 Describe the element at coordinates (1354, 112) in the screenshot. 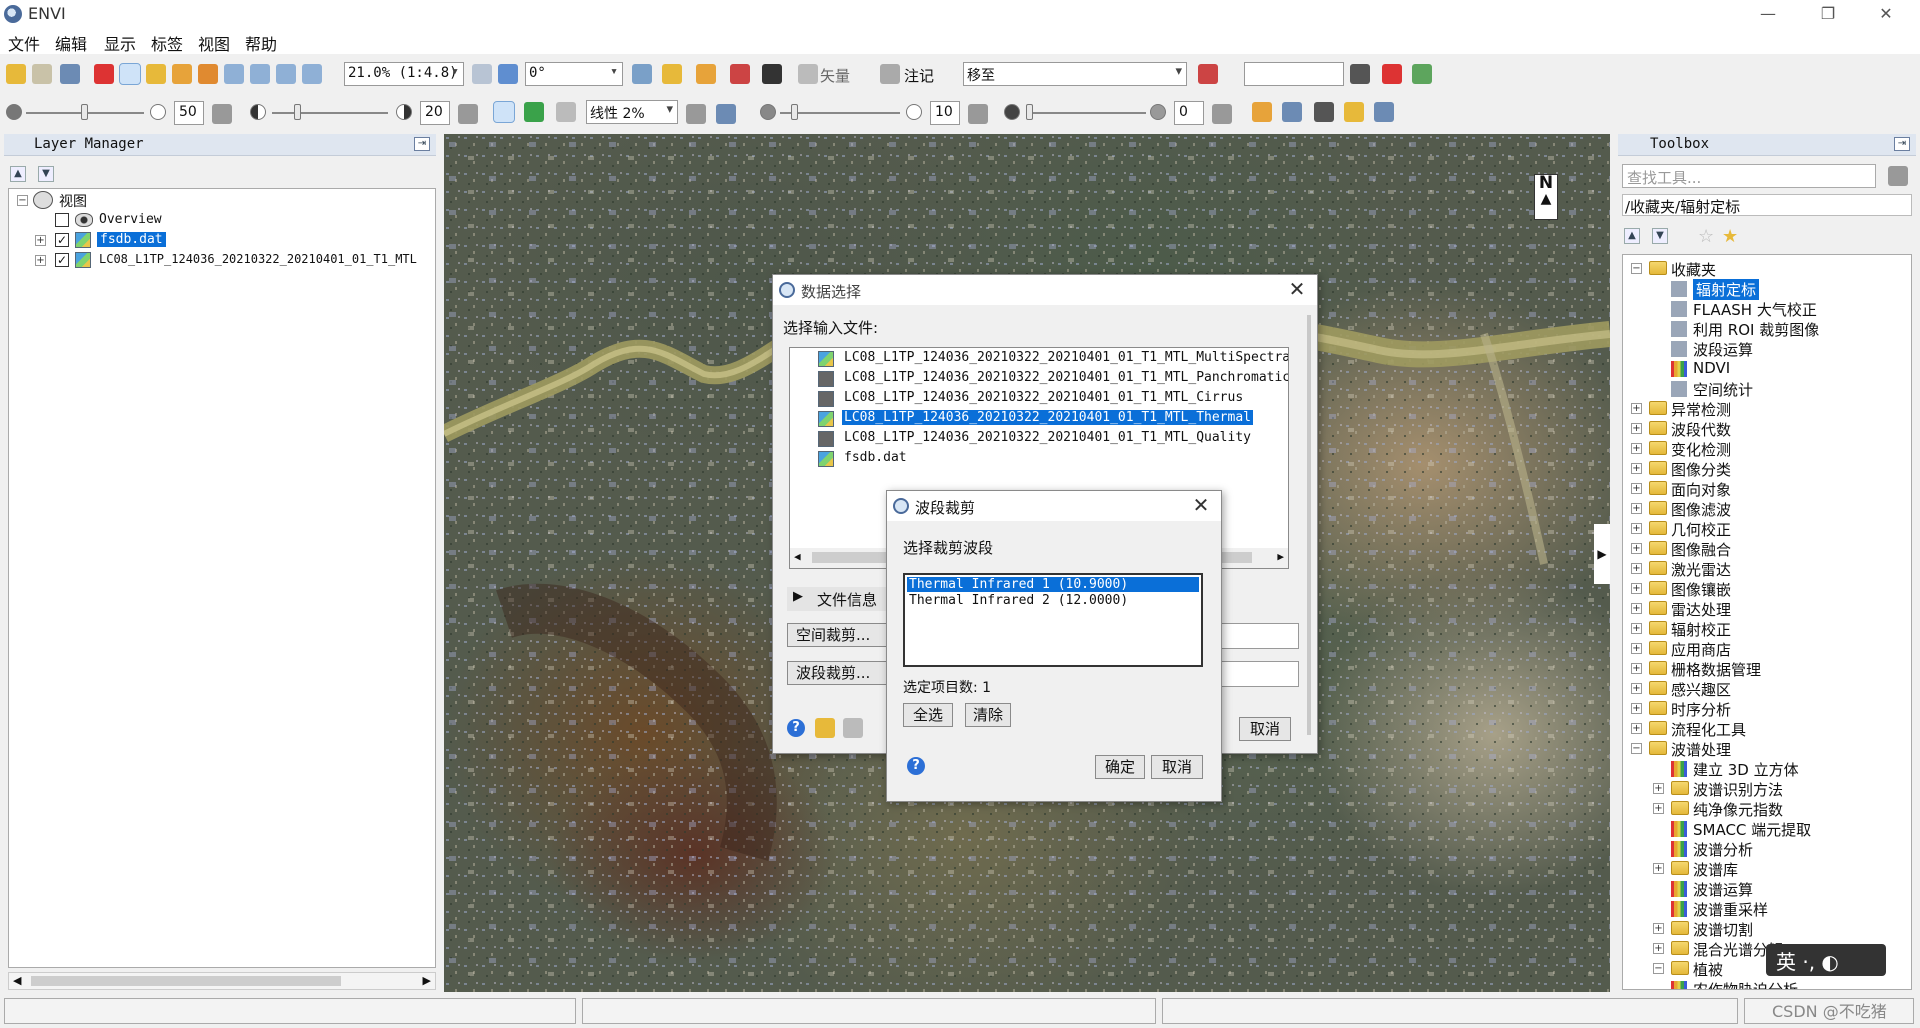

I see `chip-view-icon` at that location.